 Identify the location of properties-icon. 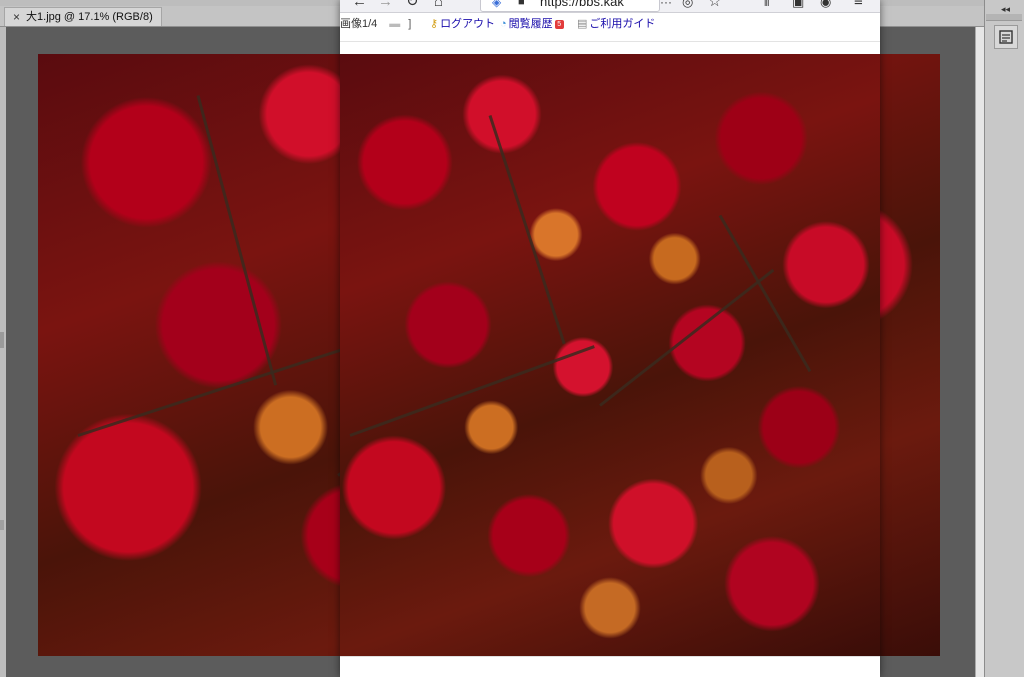
(1006, 37).